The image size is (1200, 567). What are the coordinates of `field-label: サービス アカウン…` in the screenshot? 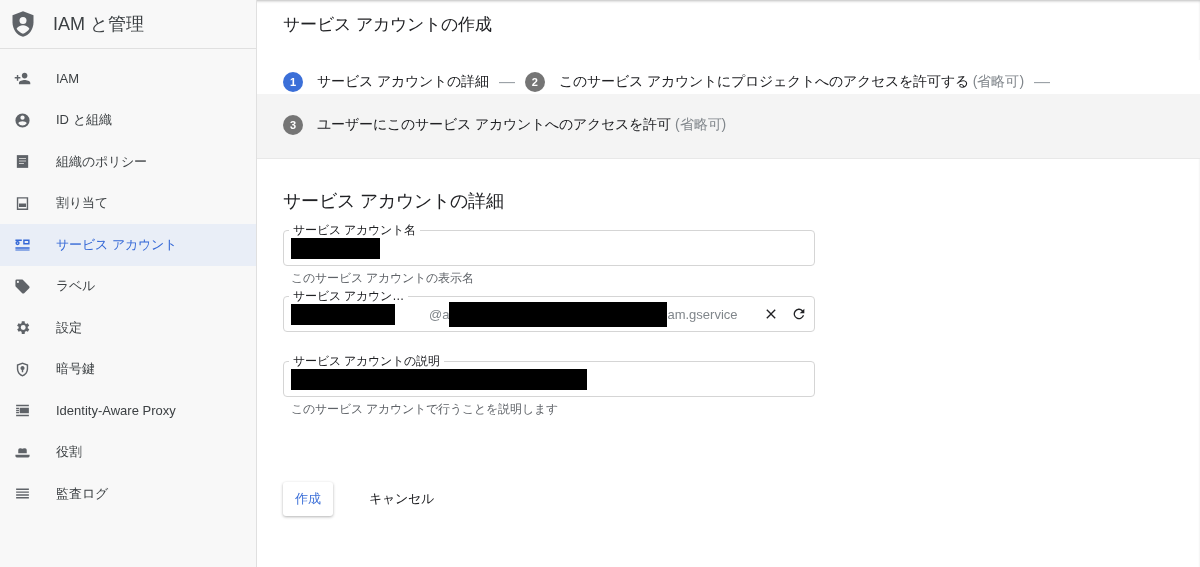 It's located at (349, 296).